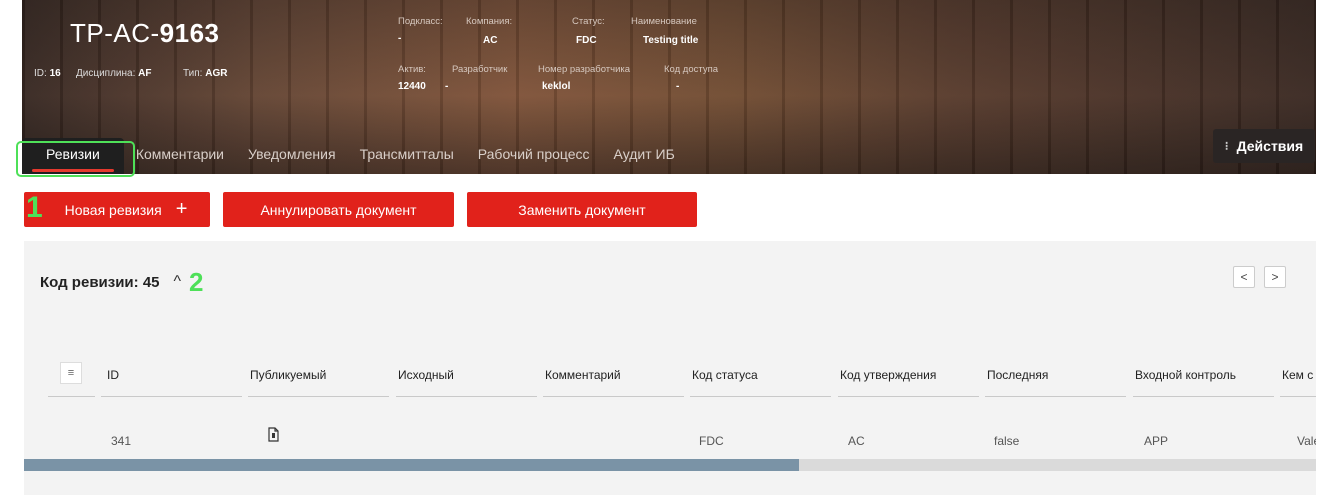 The width and height of the screenshot is (1337, 495). Describe the element at coordinates (1156, 441) in the screenshot. I see `cell-inbound-control: APP` at that location.